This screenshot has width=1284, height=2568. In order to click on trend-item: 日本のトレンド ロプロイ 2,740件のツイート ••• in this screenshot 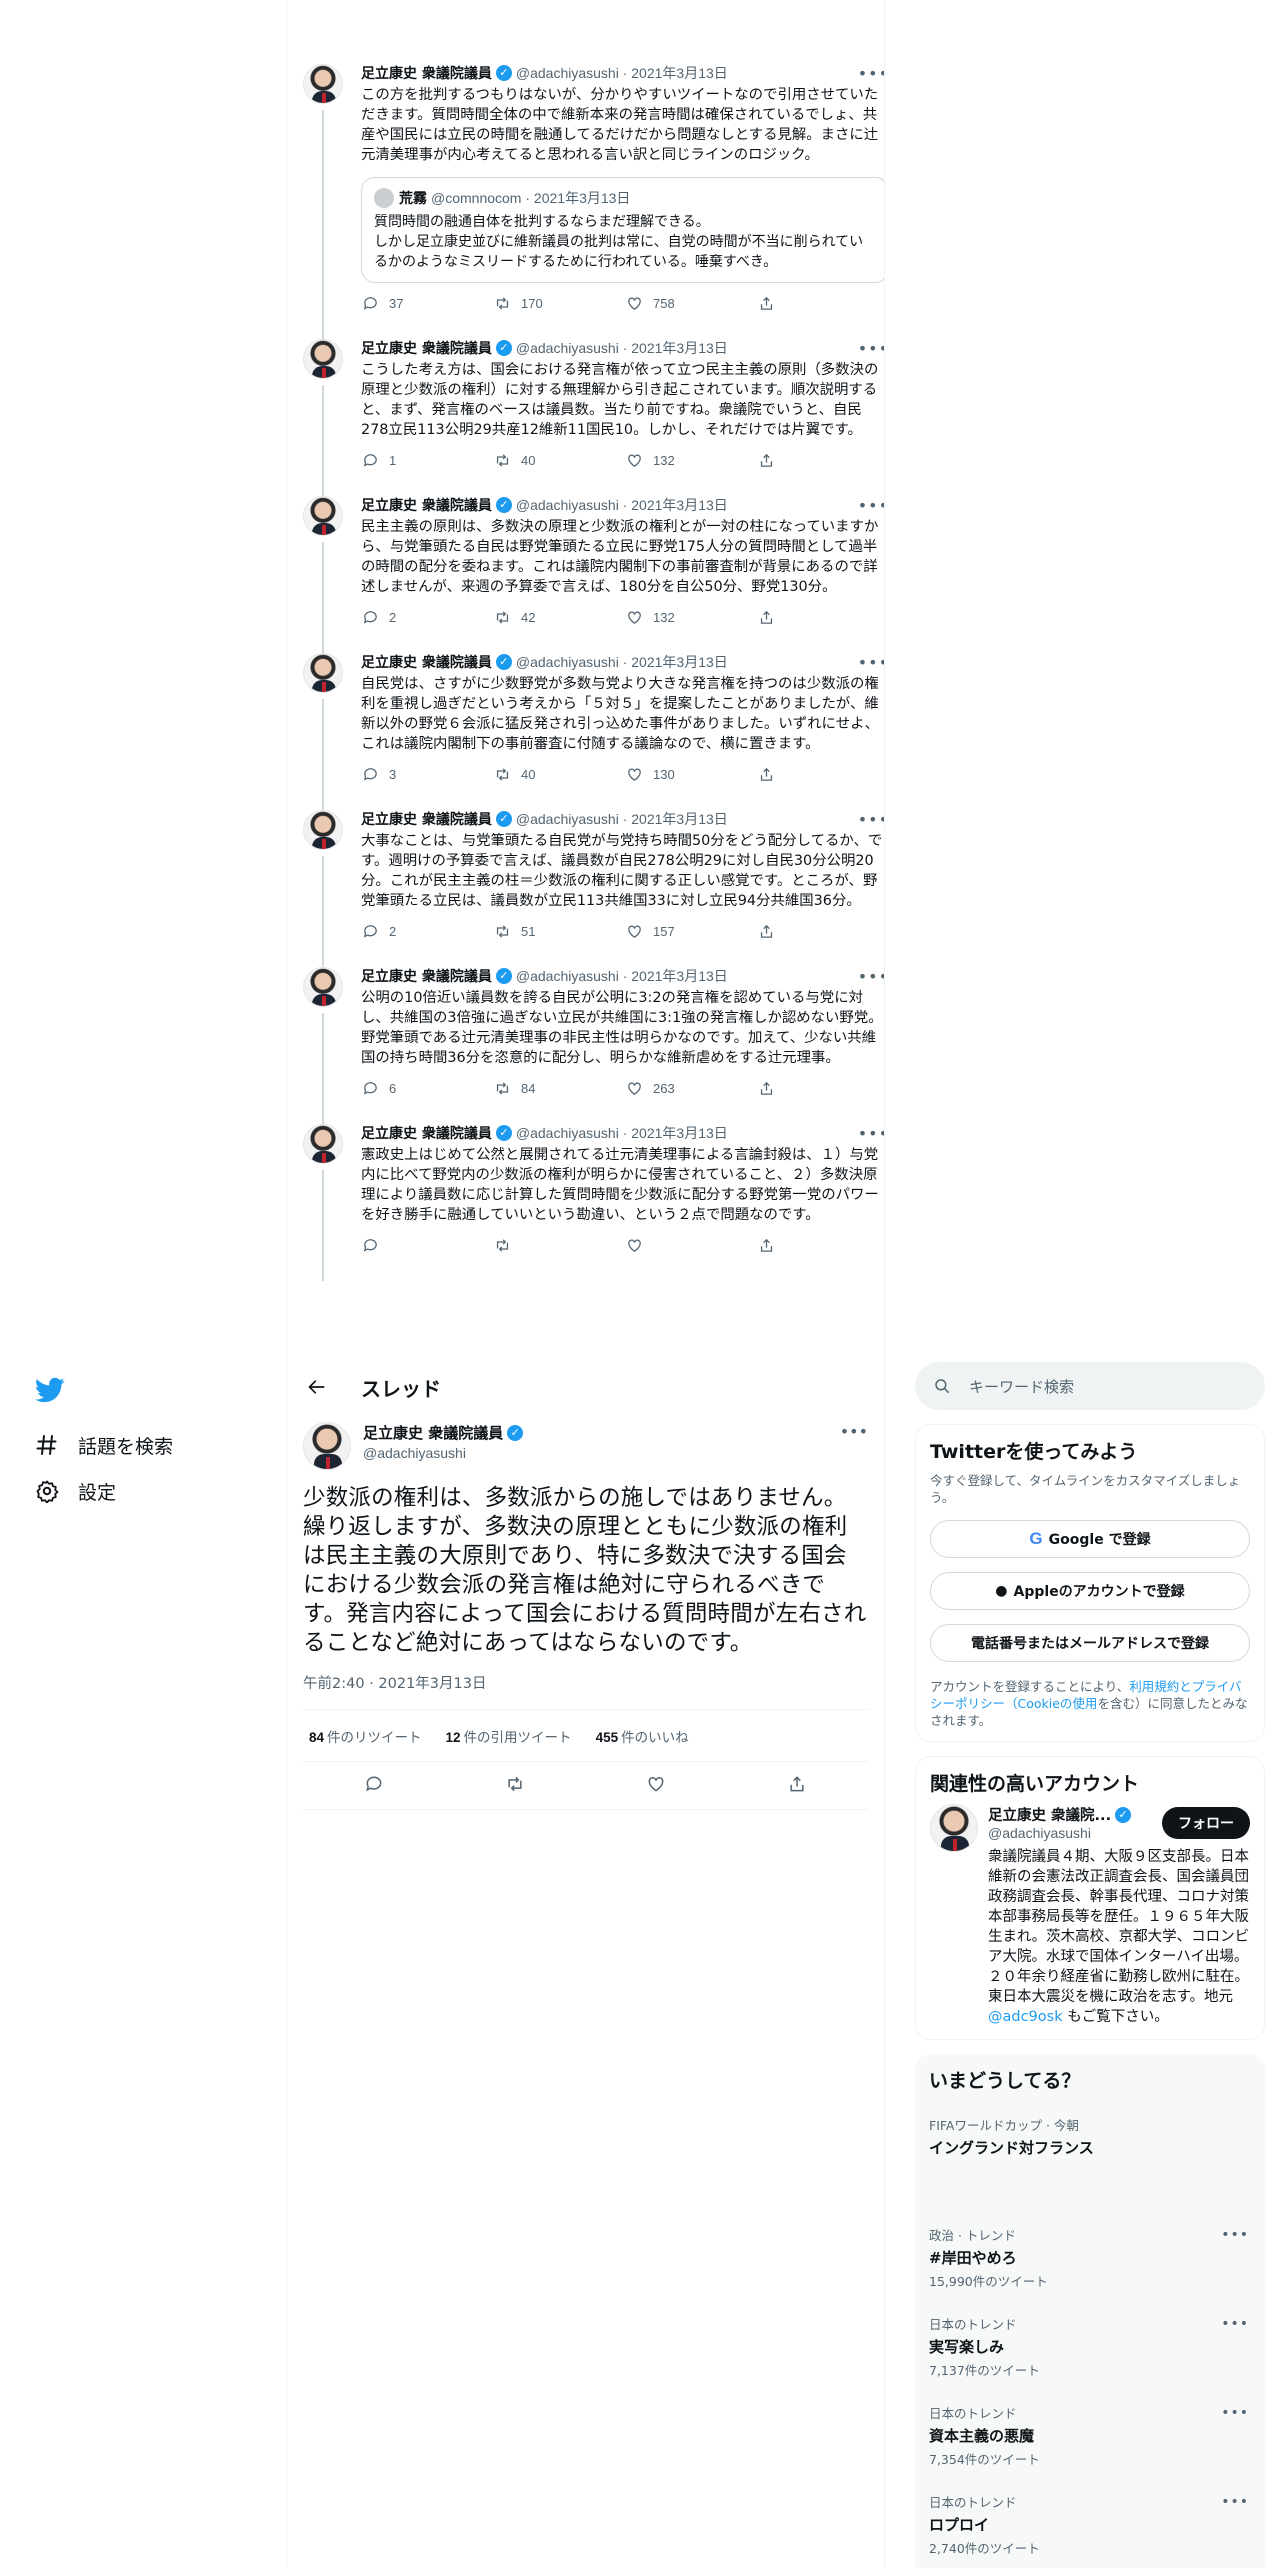, I will do `click(1090, 2522)`.